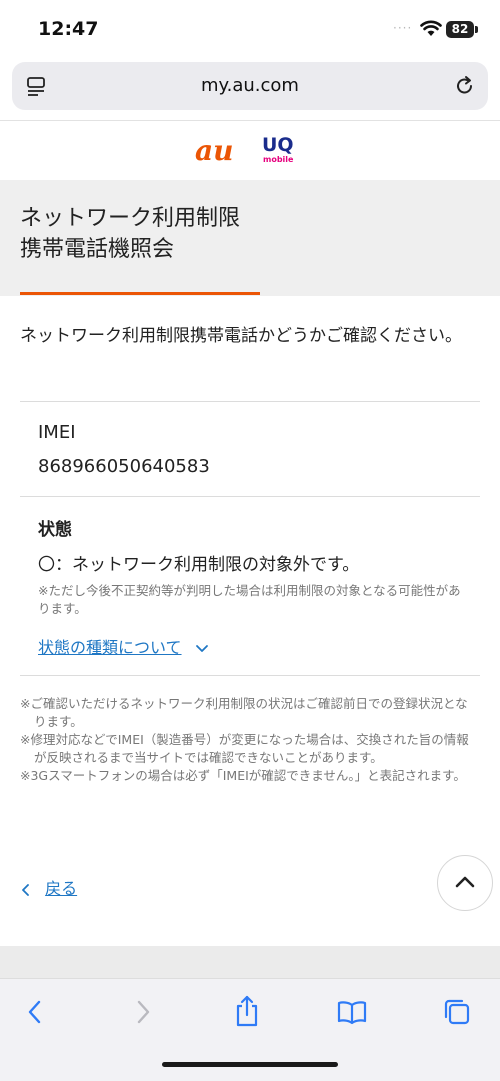  I want to click on status-label: 状態, so click(55, 530).